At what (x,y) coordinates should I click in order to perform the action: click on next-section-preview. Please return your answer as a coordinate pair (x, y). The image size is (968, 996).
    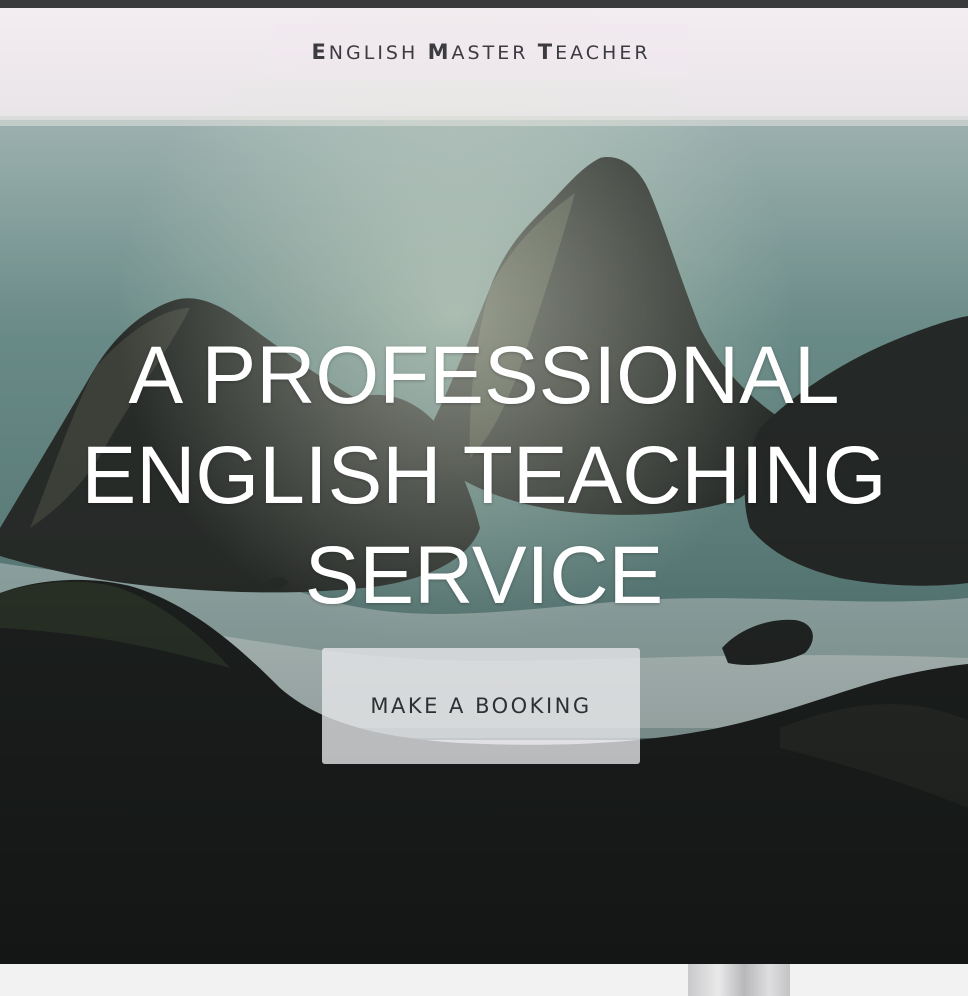
    Looking at the image, I should click on (484, 980).